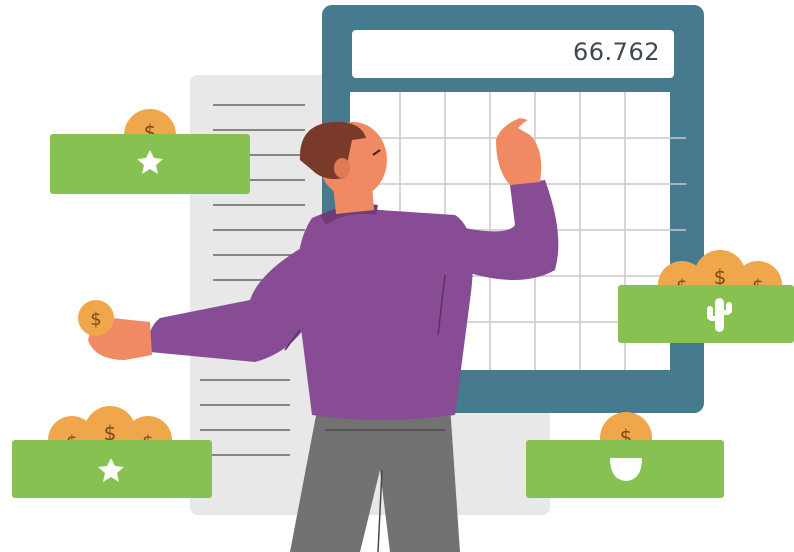  I want to click on calculator-display-value: 66.762, so click(616, 52).